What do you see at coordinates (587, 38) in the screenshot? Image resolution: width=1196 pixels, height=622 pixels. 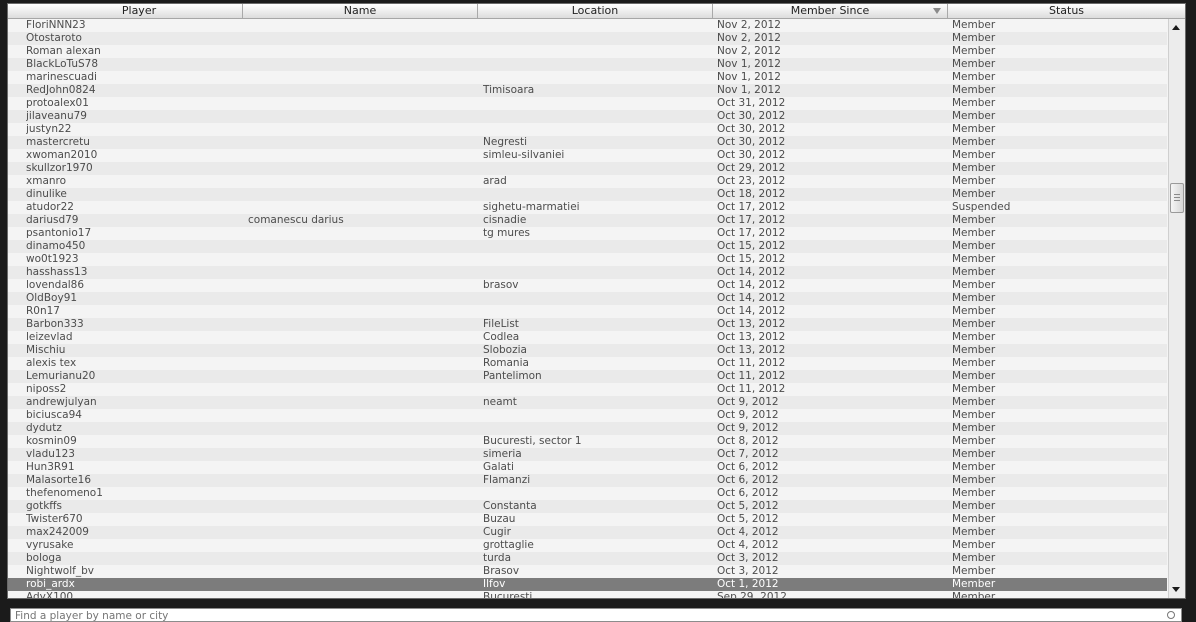 I see `table-row: Otostaroto Nov 2, 2012 Member` at bounding box center [587, 38].